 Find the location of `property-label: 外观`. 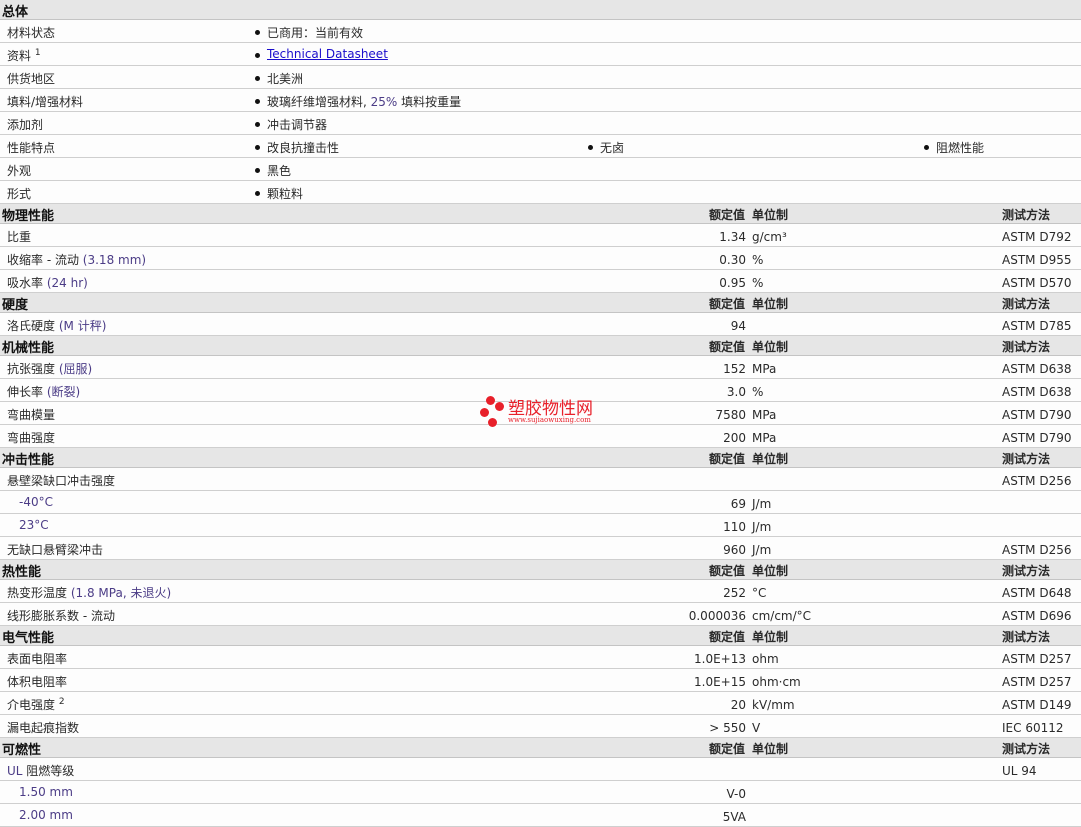

property-label: 外观 is located at coordinates (19, 170).